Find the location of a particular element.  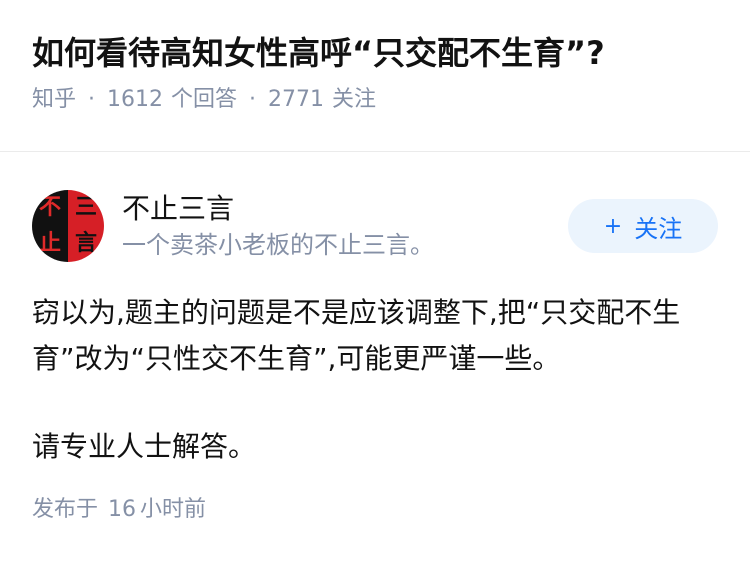

question-meta: 知乎 · 1612 个回答 · 2771 关注 is located at coordinates (375, 100).